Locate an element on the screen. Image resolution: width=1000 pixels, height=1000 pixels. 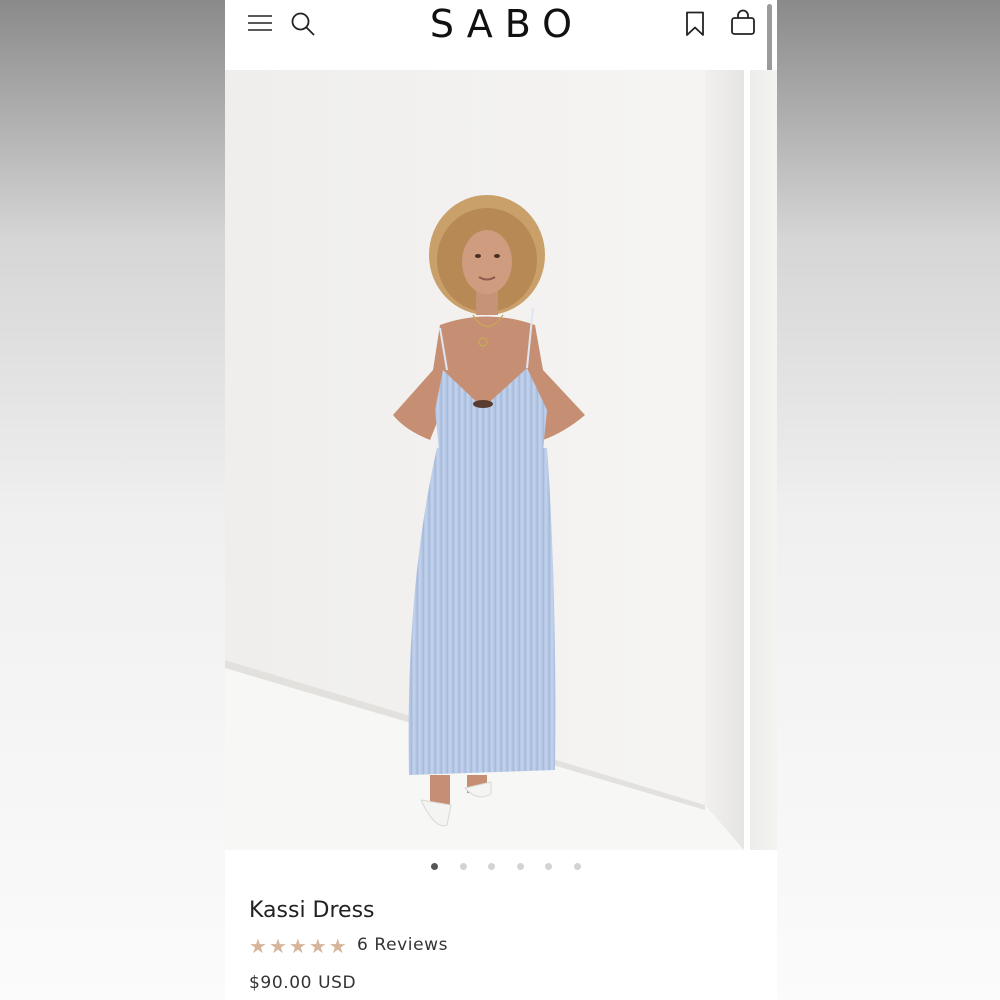
shopping-bag-icon is located at coordinates (743, 23).